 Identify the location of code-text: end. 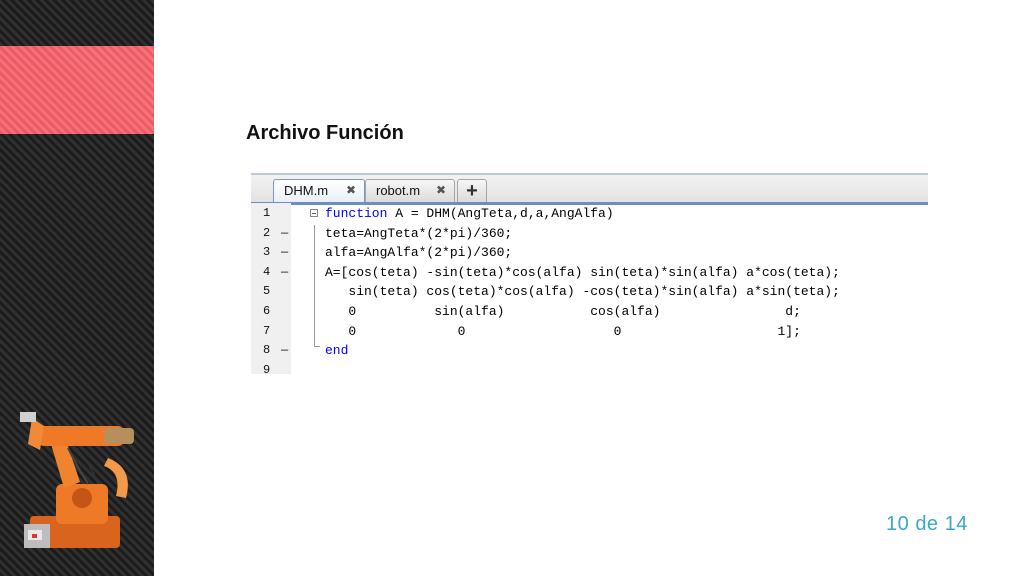
(336, 351).